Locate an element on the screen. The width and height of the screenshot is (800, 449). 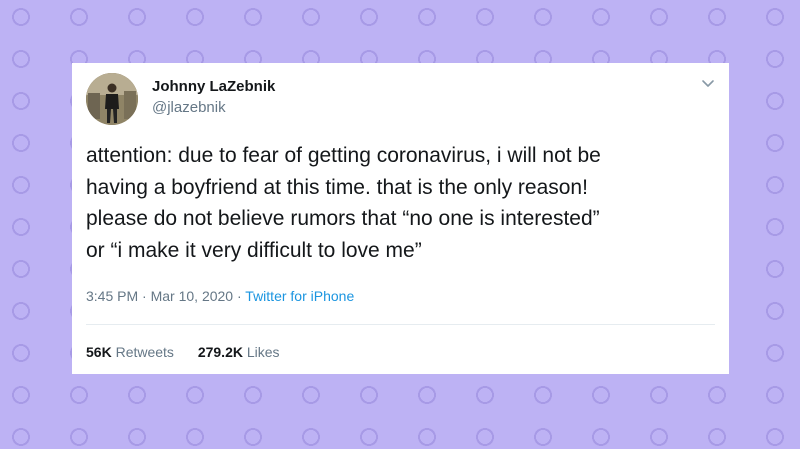
retweets-count: 56K is located at coordinates (99, 352).